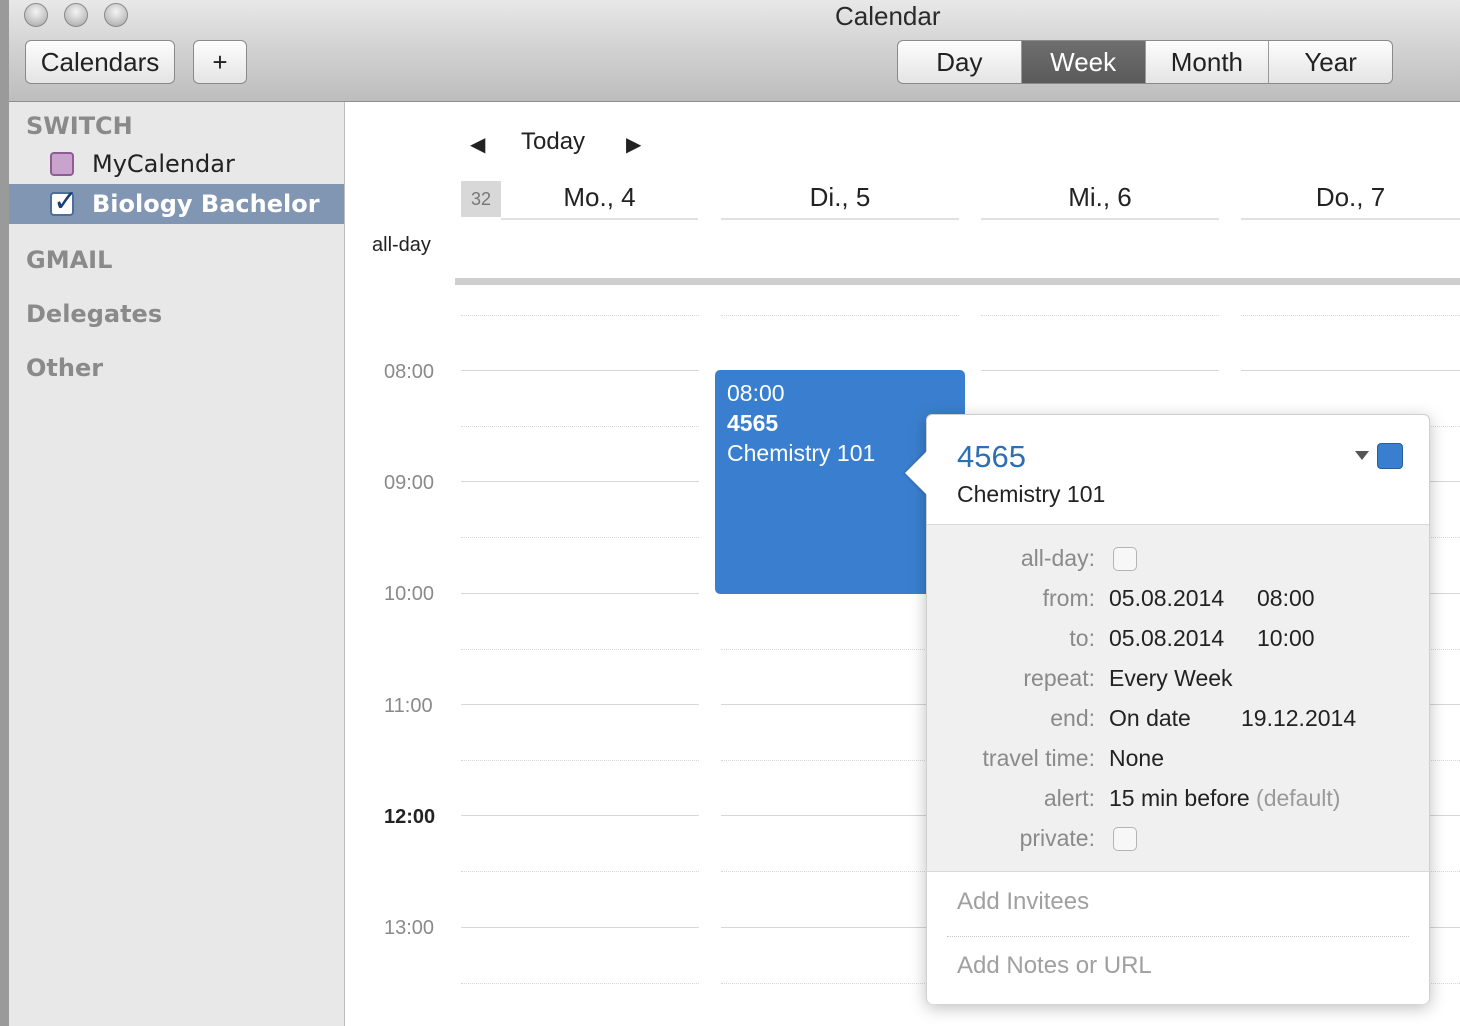  What do you see at coordinates (64, 368) in the screenshot?
I see `sidebar-group-other: Other` at bounding box center [64, 368].